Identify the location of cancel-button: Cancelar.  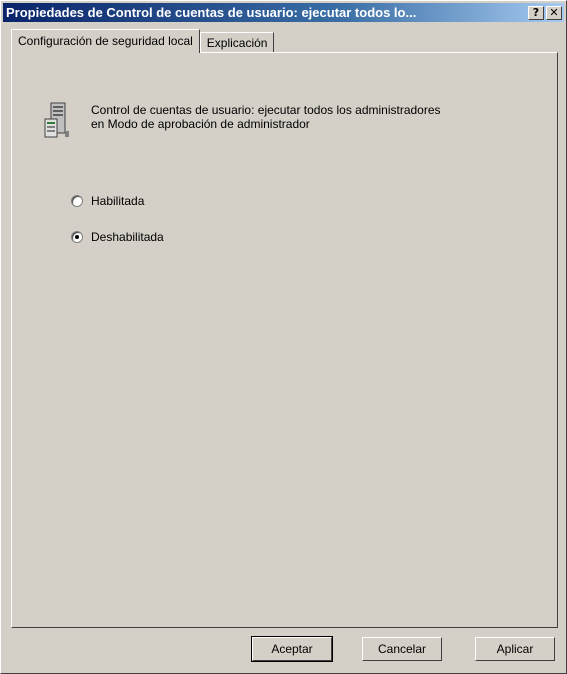
(402, 649).